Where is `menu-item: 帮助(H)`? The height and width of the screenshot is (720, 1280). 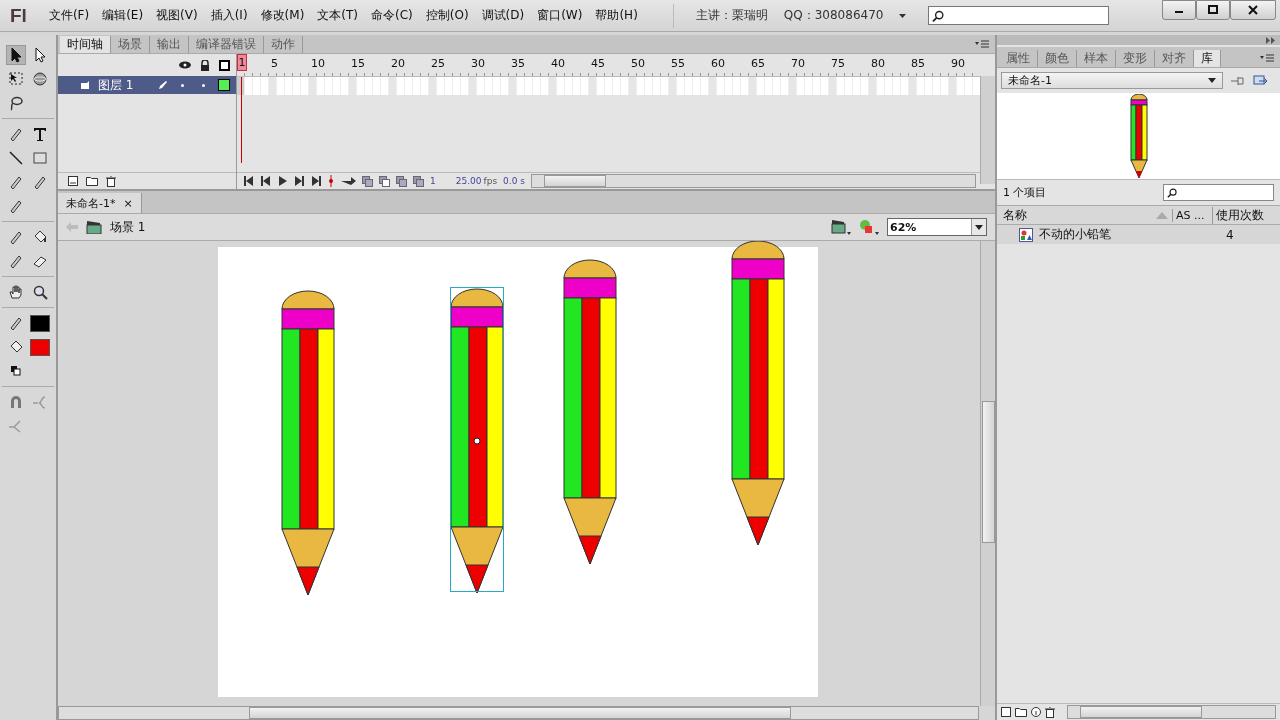
menu-item: 帮助(H) is located at coordinates (616, 15).